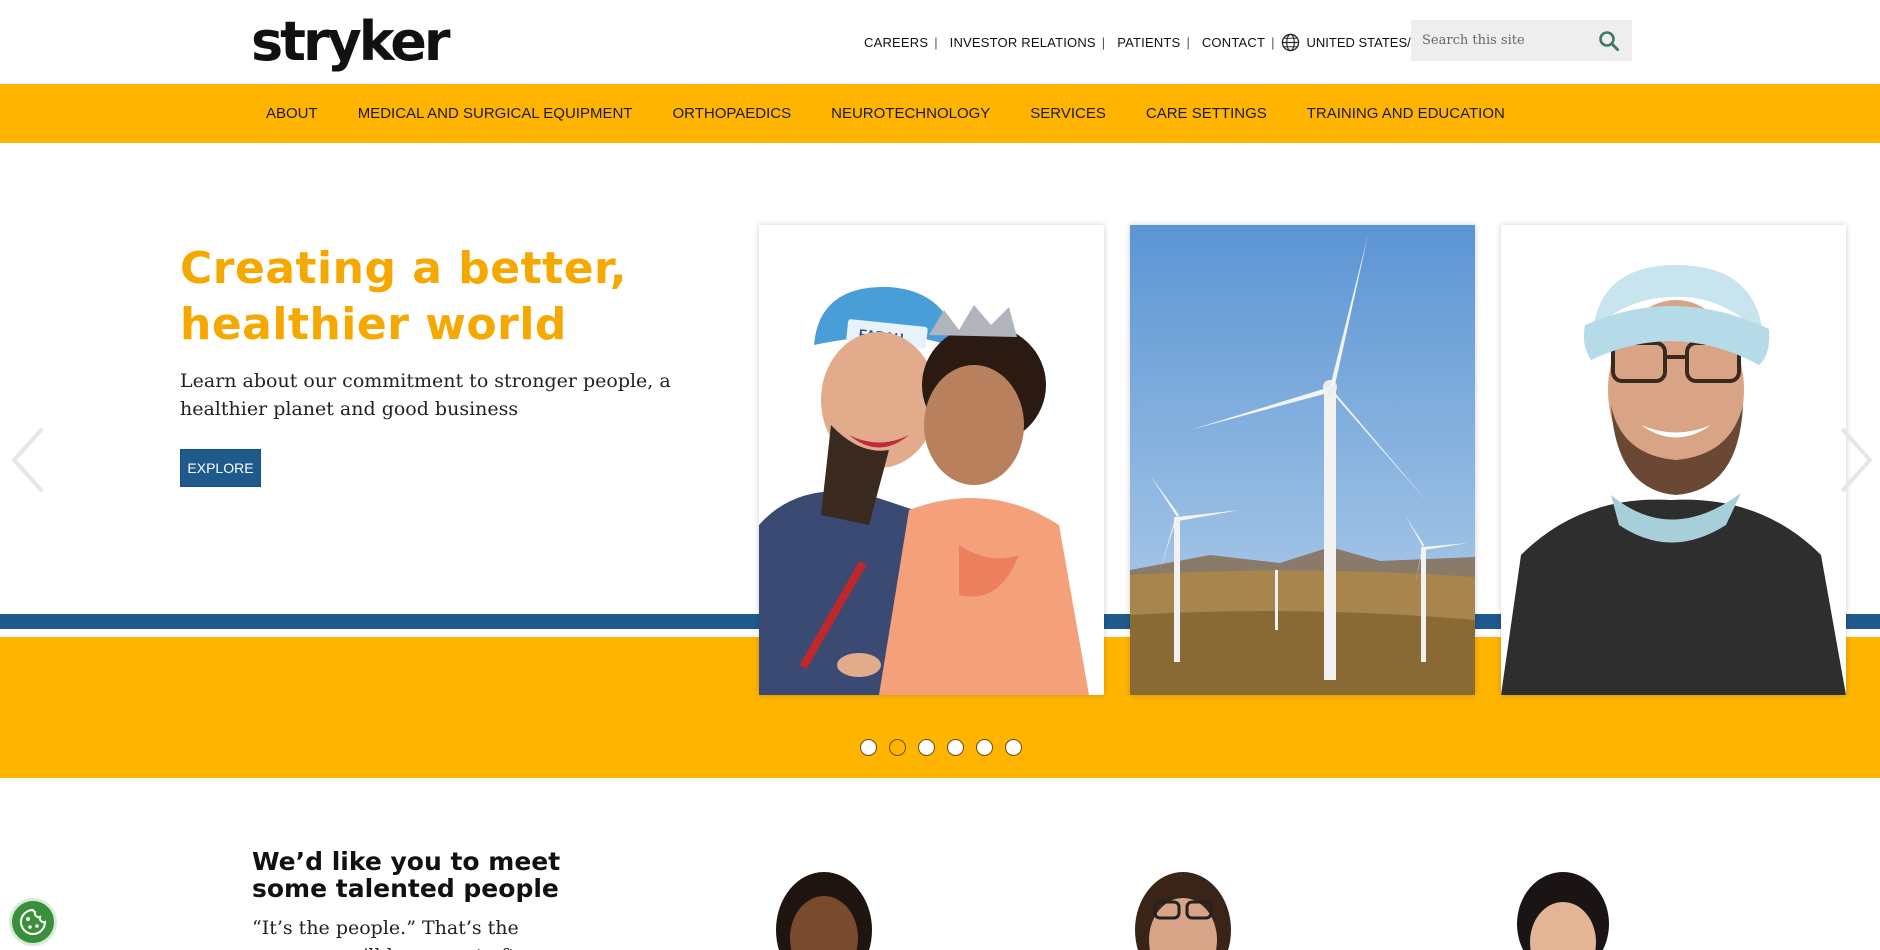 Image resolution: width=1880 pixels, height=950 pixels. I want to click on nav-item-services: SERVICES, so click(1068, 113).